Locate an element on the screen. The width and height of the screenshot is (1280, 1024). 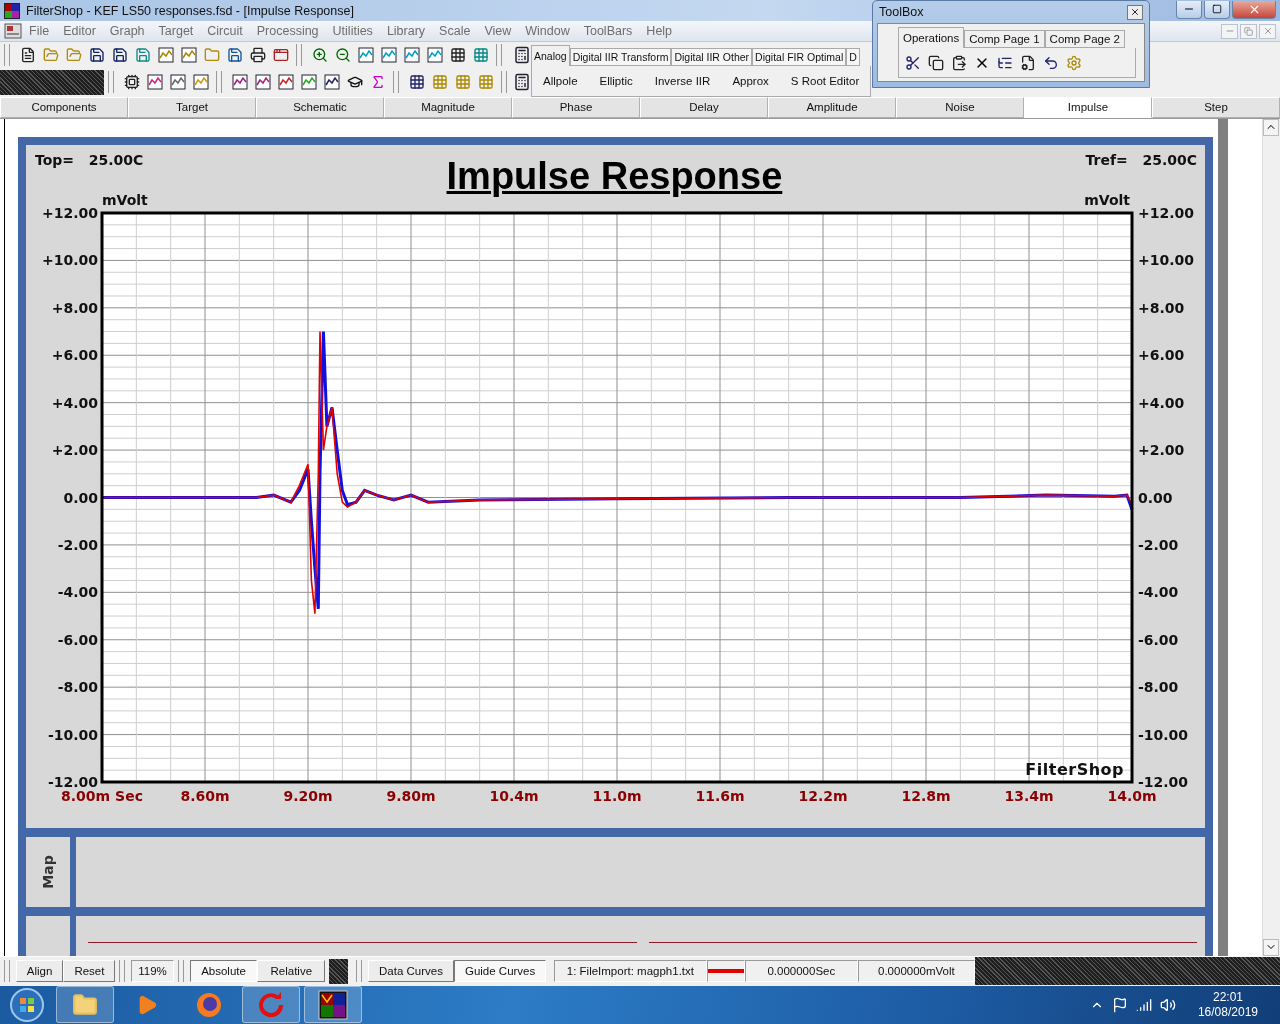
x-axis-label: 9.80m is located at coordinates (411, 795).